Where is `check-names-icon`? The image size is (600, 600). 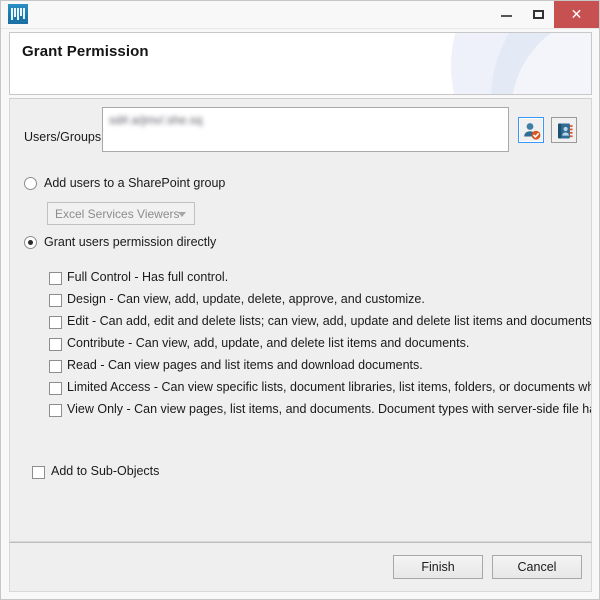
check-names-icon is located at coordinates (532, 131).